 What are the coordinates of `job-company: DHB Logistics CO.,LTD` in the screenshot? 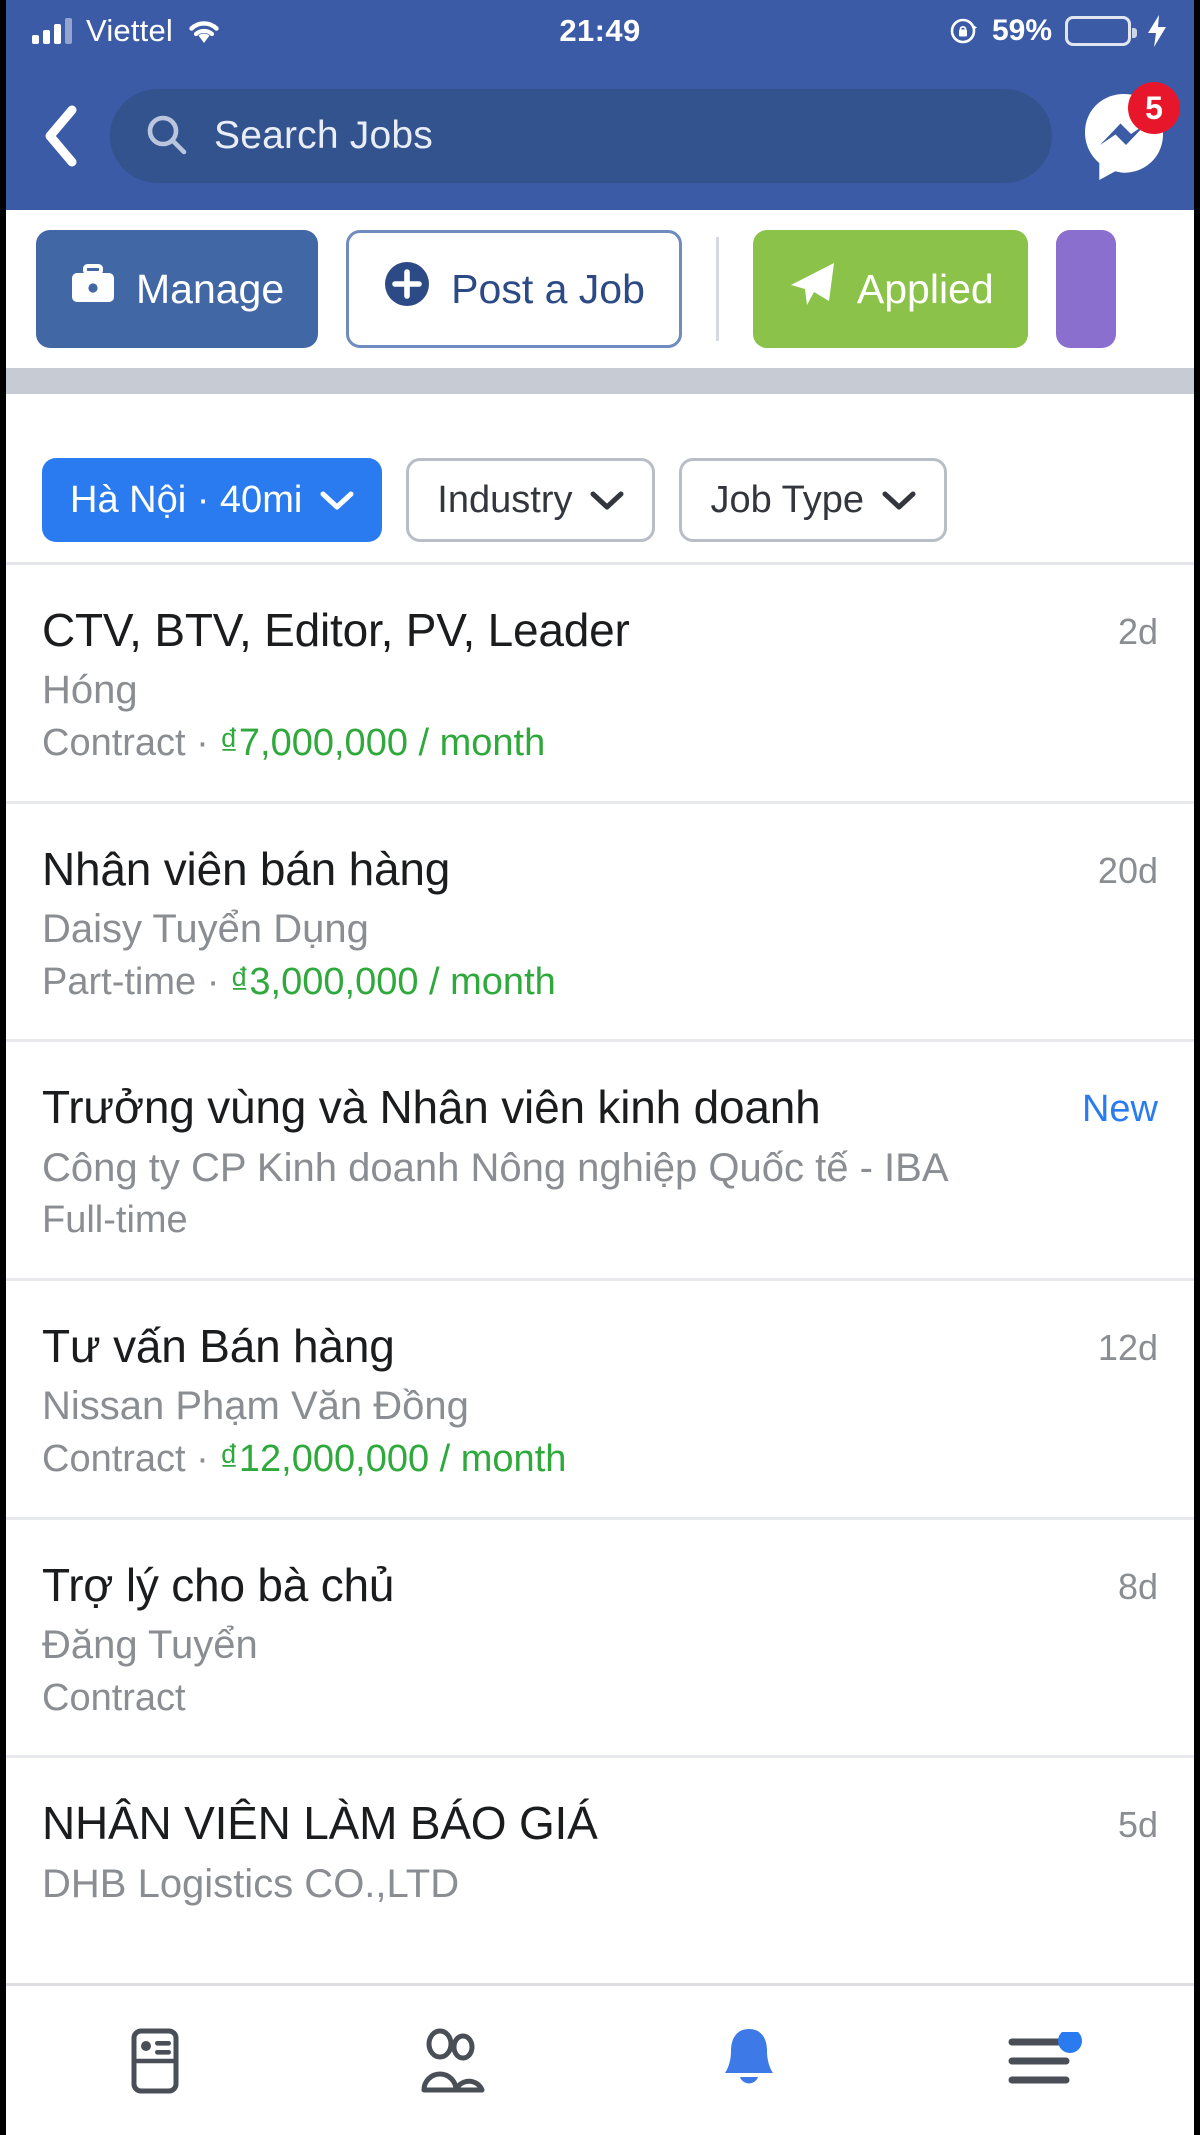 It's located at (251, 1883).